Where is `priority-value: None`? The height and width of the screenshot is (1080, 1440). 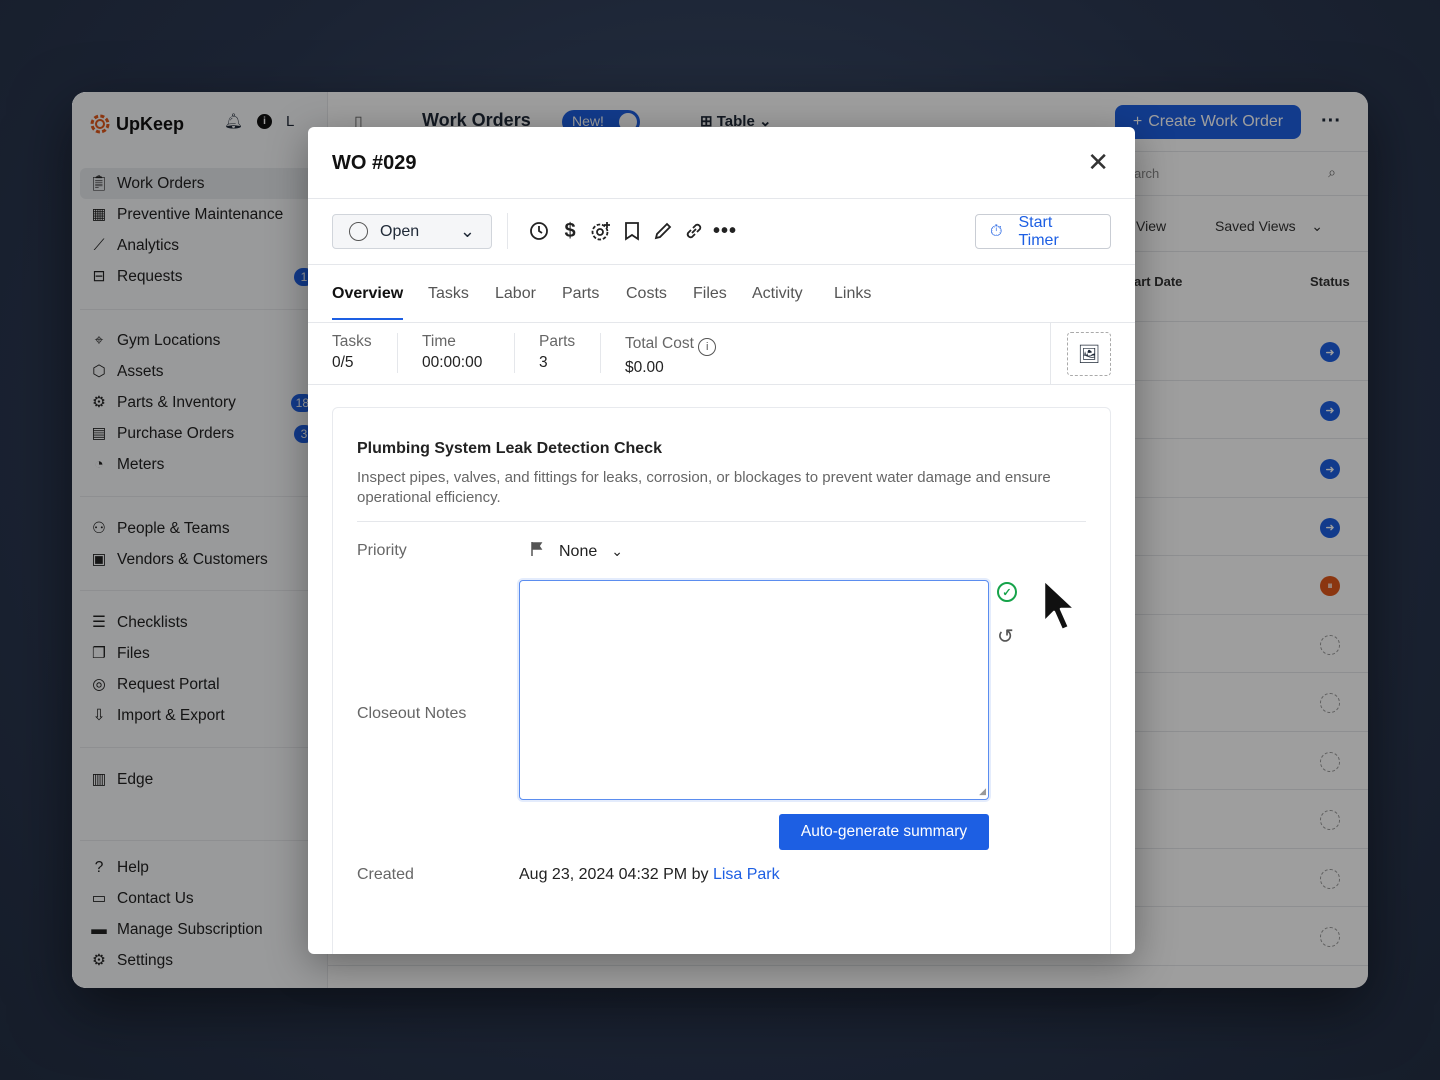
priority-value: None is located at coordinates (578, 551).